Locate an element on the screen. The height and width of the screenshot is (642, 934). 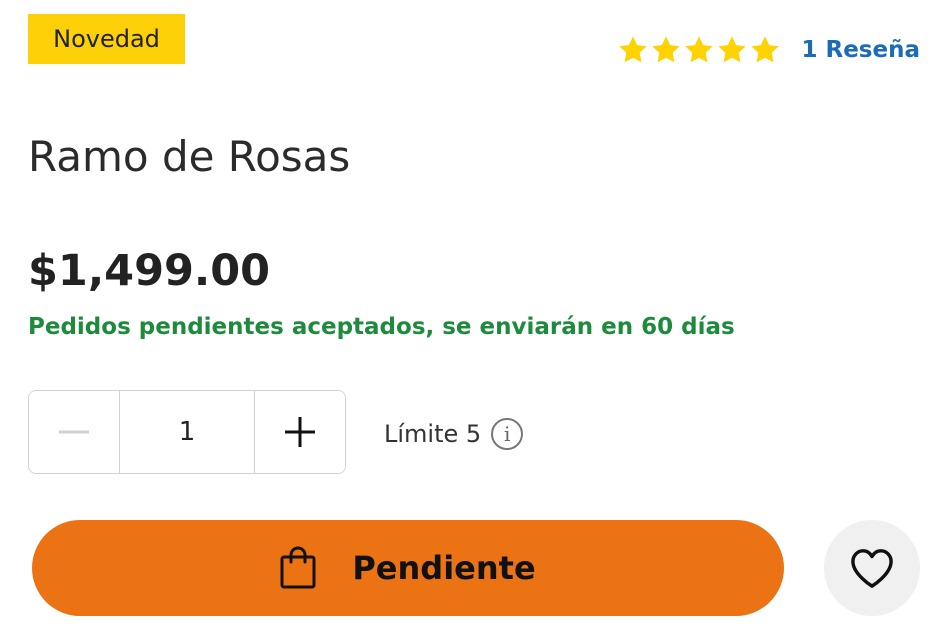
new-badge-label: Novedad is located at coordinates (106, 39).